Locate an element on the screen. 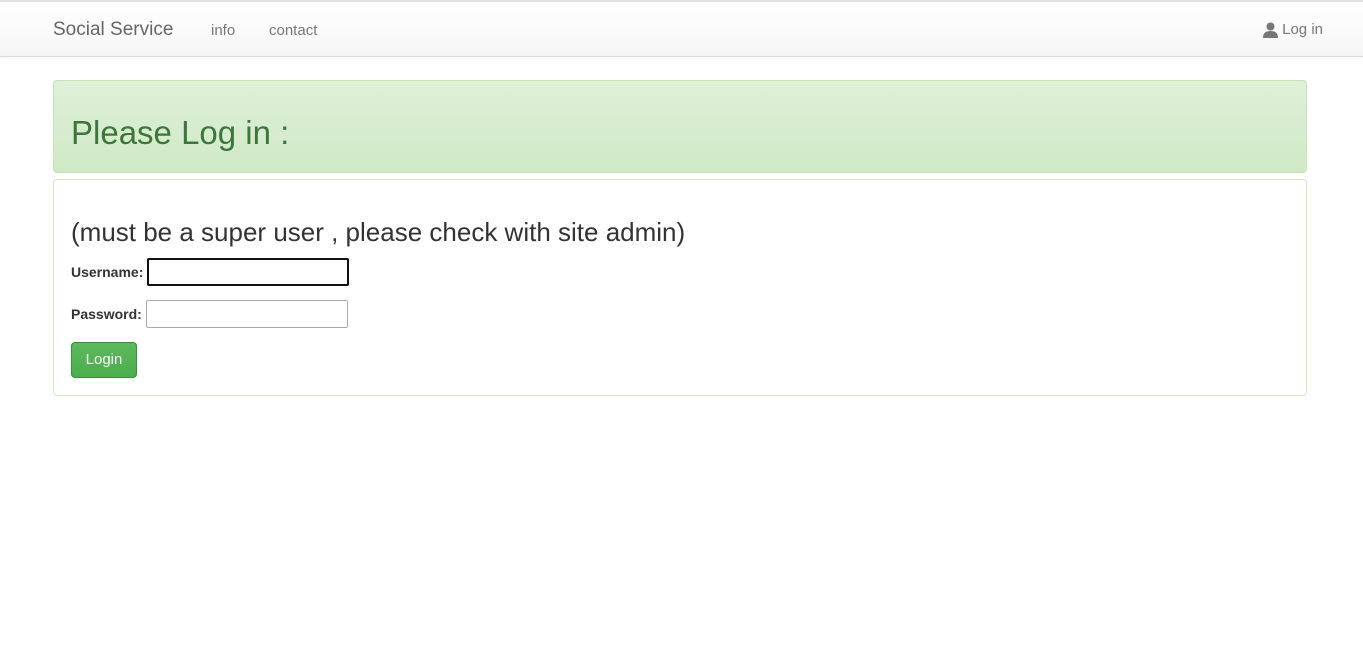  password-row: Password: is located at coordinates (209, 314).